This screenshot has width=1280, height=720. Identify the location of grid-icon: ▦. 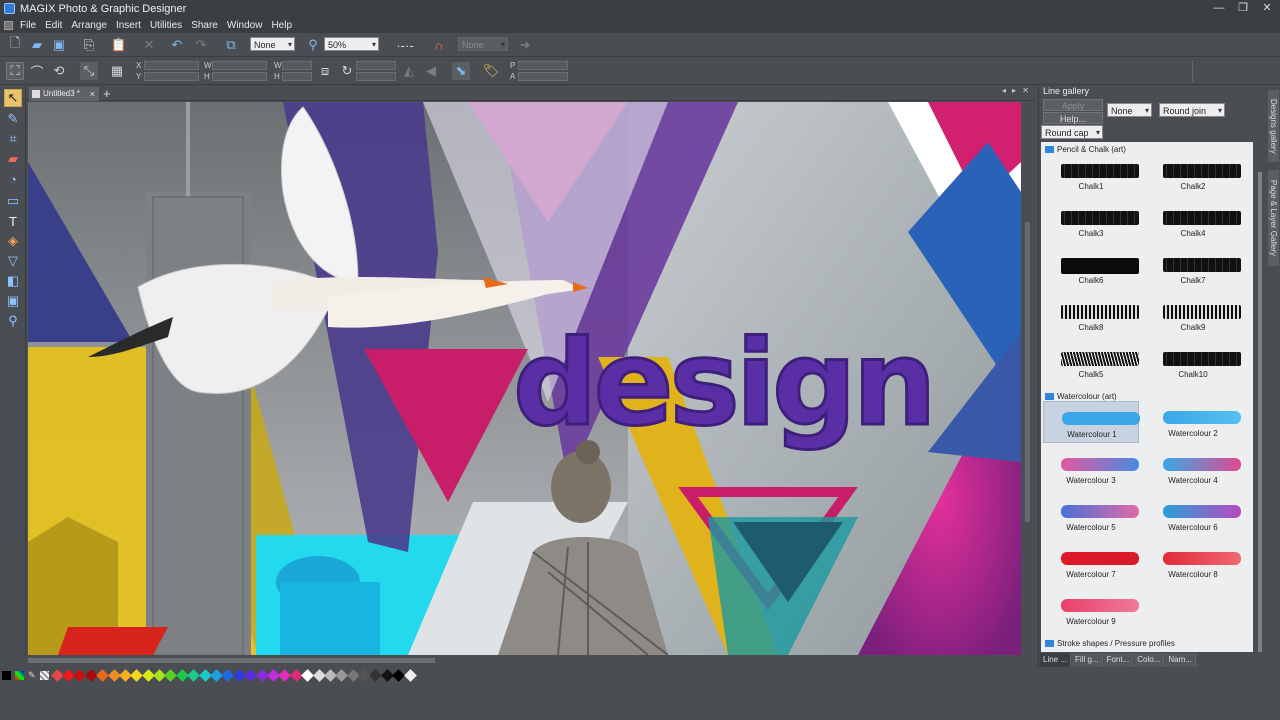
(117, 71).